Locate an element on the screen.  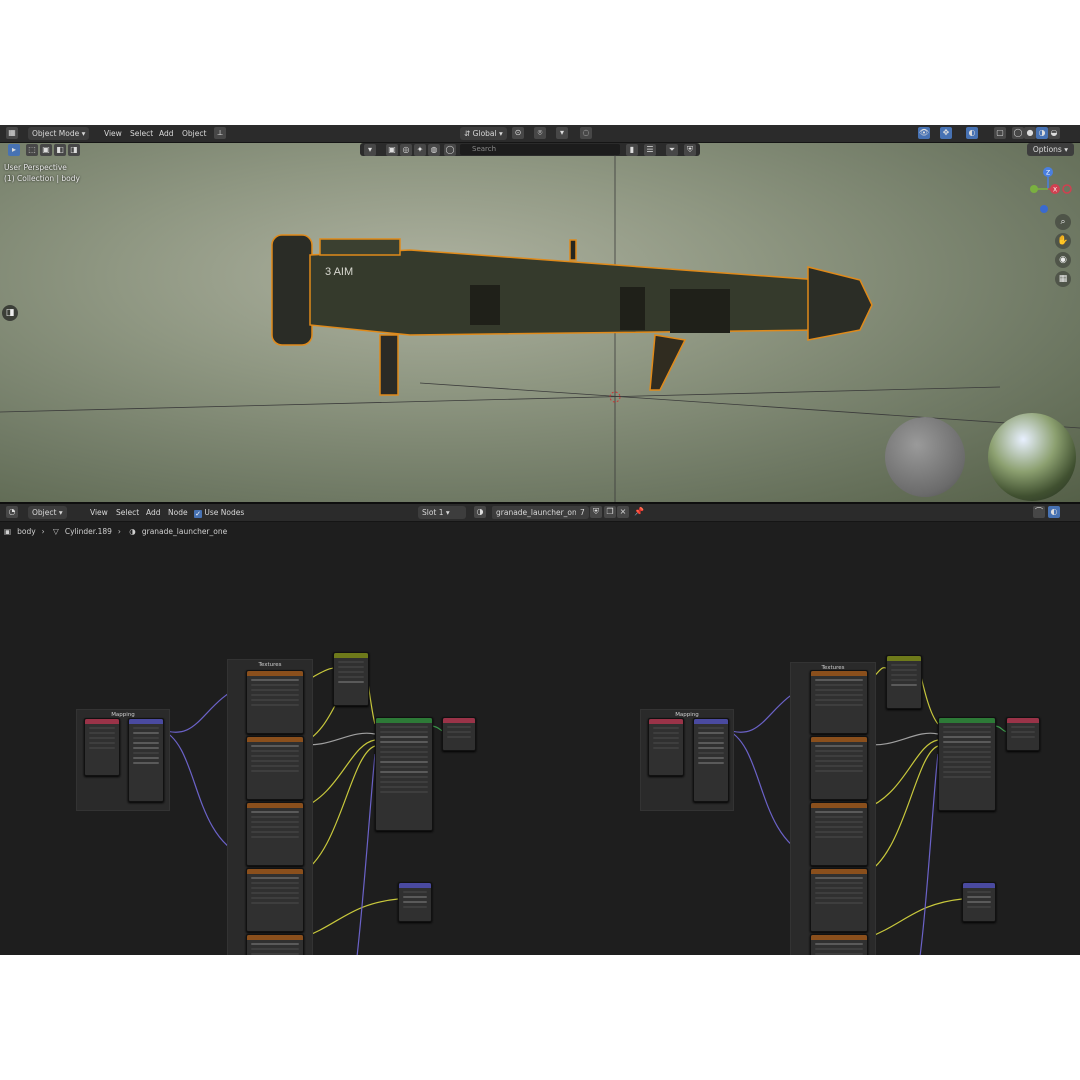
hdri-sphere is located at coordinates (1032, 457).